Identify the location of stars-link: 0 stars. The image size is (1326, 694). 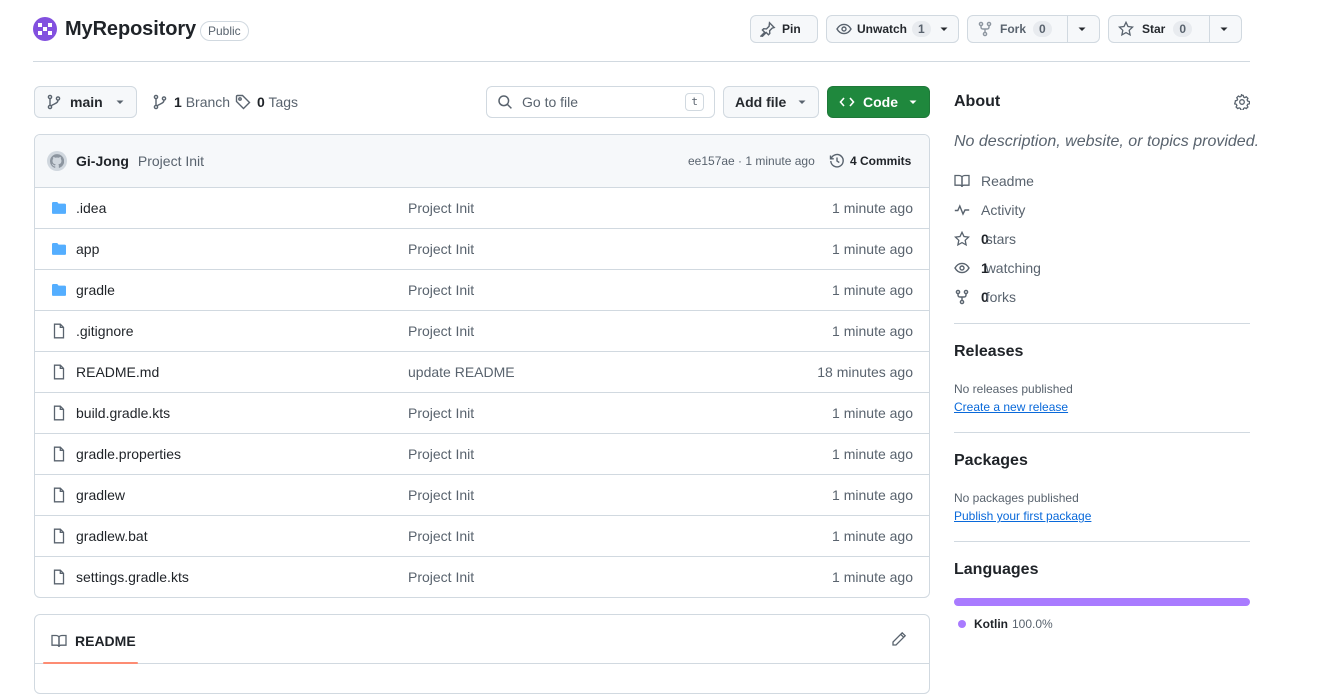
(985, 239).